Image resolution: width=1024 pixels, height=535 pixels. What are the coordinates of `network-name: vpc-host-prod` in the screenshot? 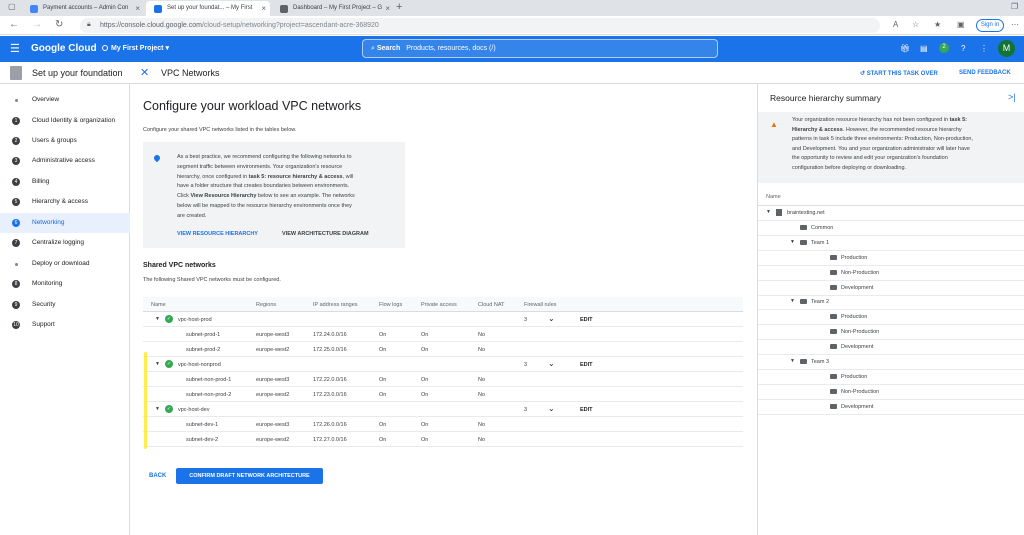 It's located at (195, 320).